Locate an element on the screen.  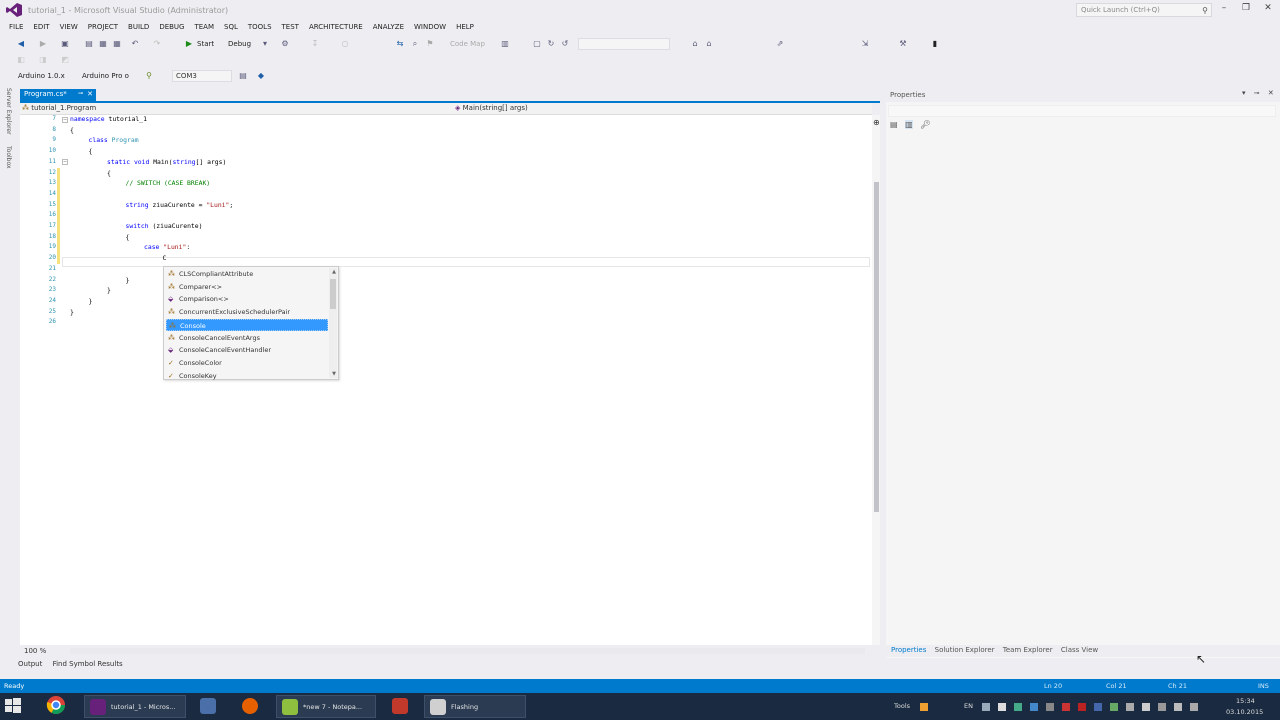
tray-network-icon is located at coordinates (1002, 707).